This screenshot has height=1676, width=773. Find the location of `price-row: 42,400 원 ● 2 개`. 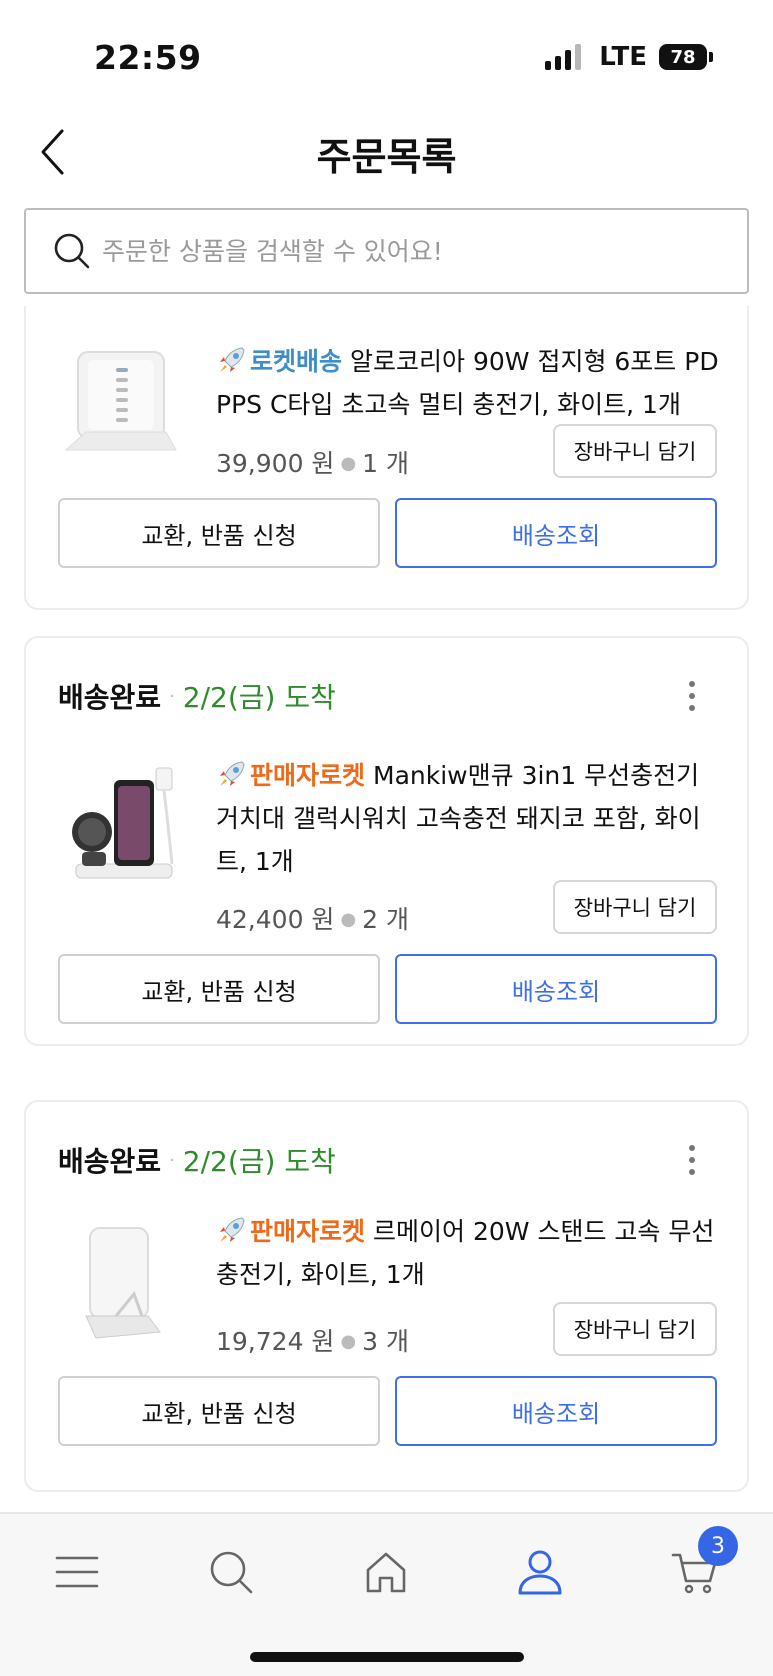

price-row: 42,400 원 ● 2 개 is located at coordinates (313, 919).